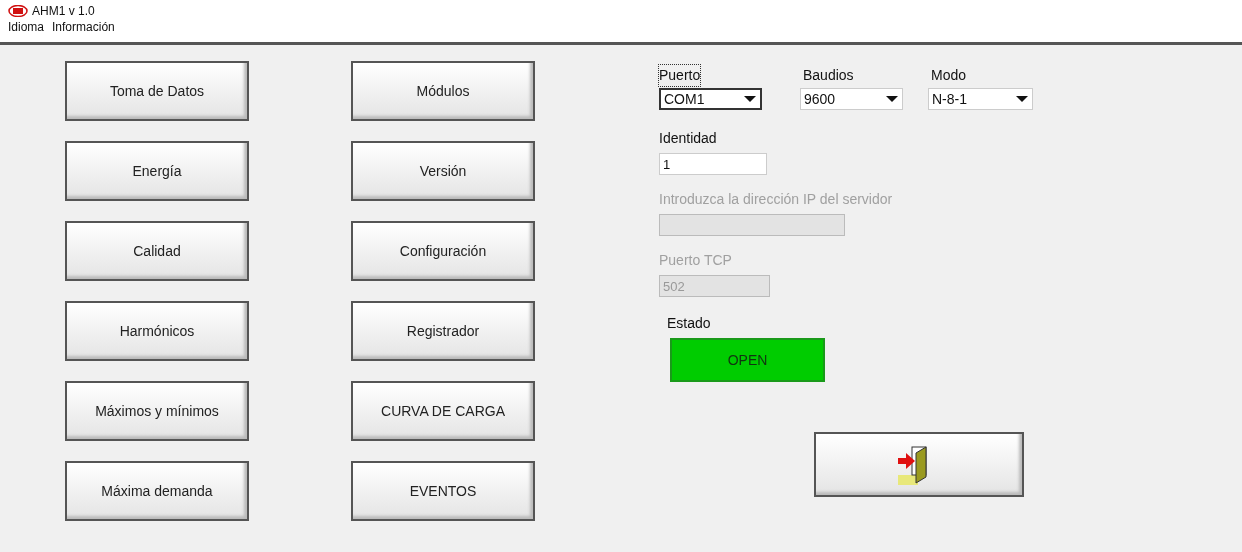 Image resolution: width=1242 pixels, height=552 pixels. I want to click on menu-button: Máxima demanda, so click(157, 491).